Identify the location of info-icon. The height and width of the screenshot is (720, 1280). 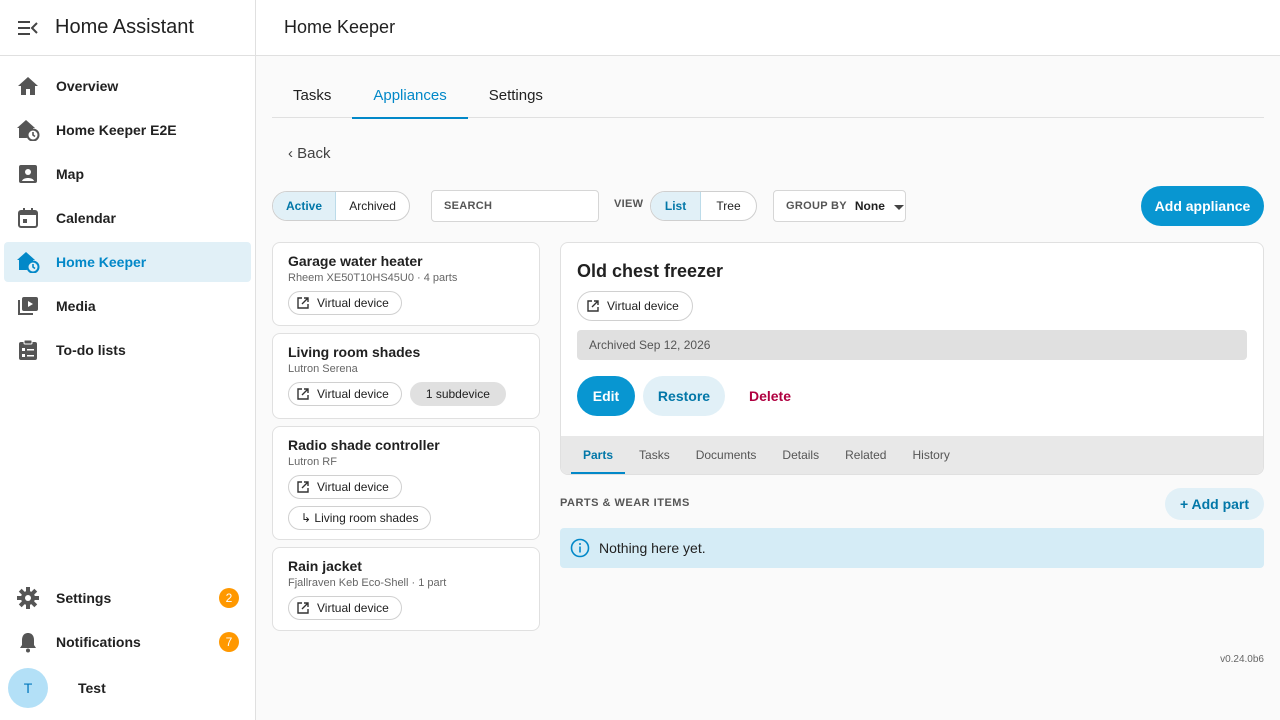
(580, 548).